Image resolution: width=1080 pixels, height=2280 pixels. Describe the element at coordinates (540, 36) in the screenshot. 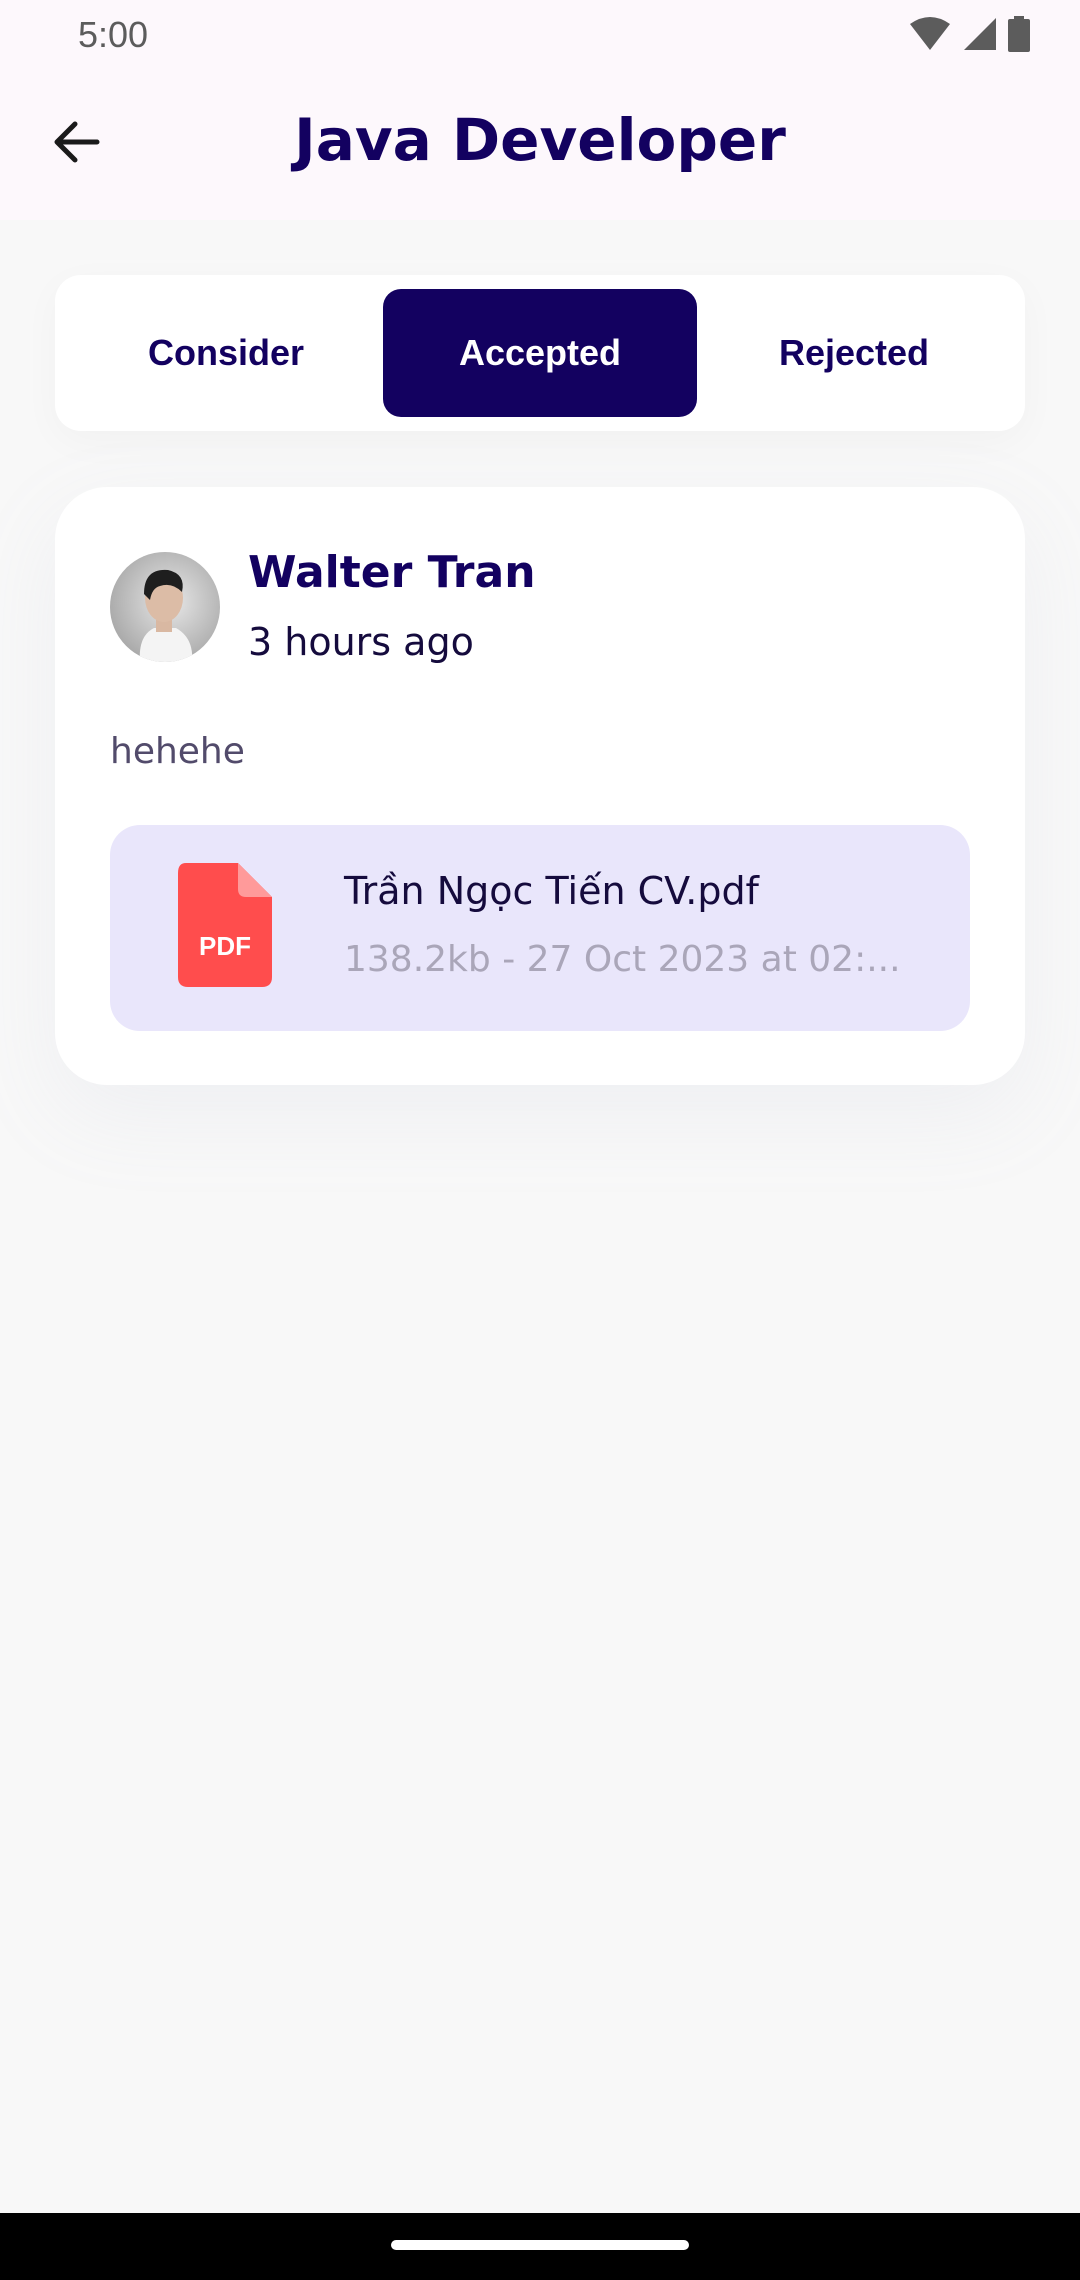

I see `status-bar: 5:00` at that location.